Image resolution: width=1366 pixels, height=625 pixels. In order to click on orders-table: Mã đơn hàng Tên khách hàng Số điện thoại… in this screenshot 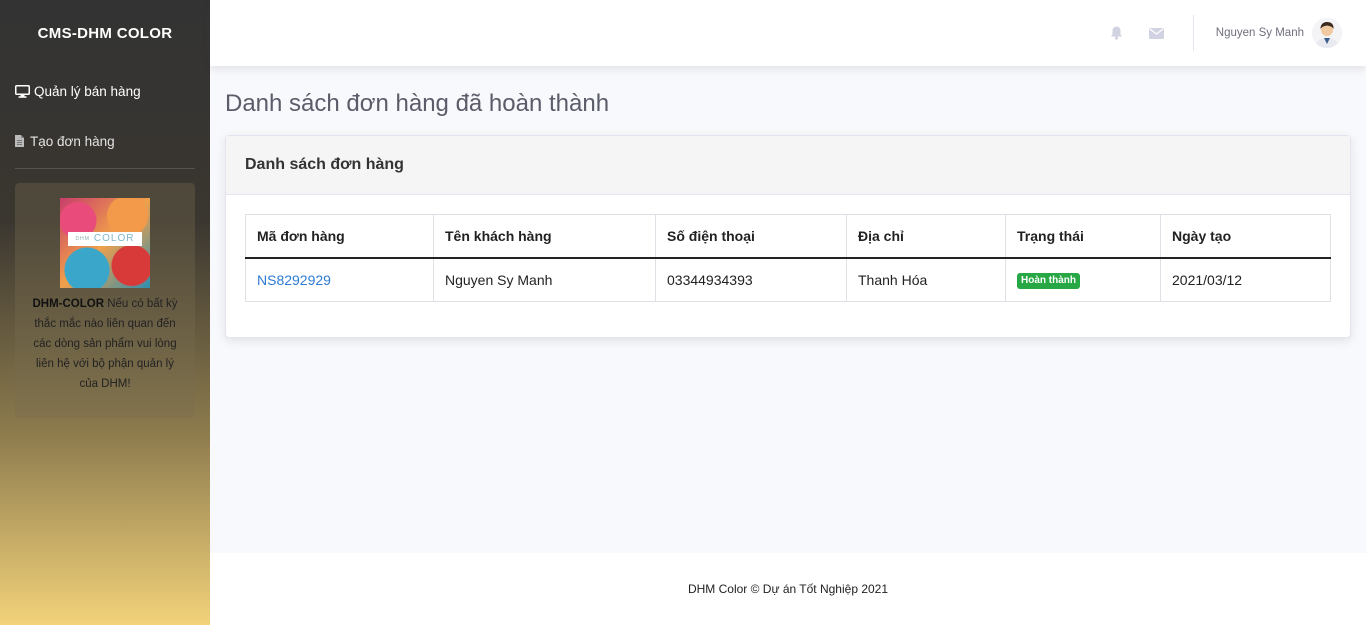, I will do `click(788, 258)`.